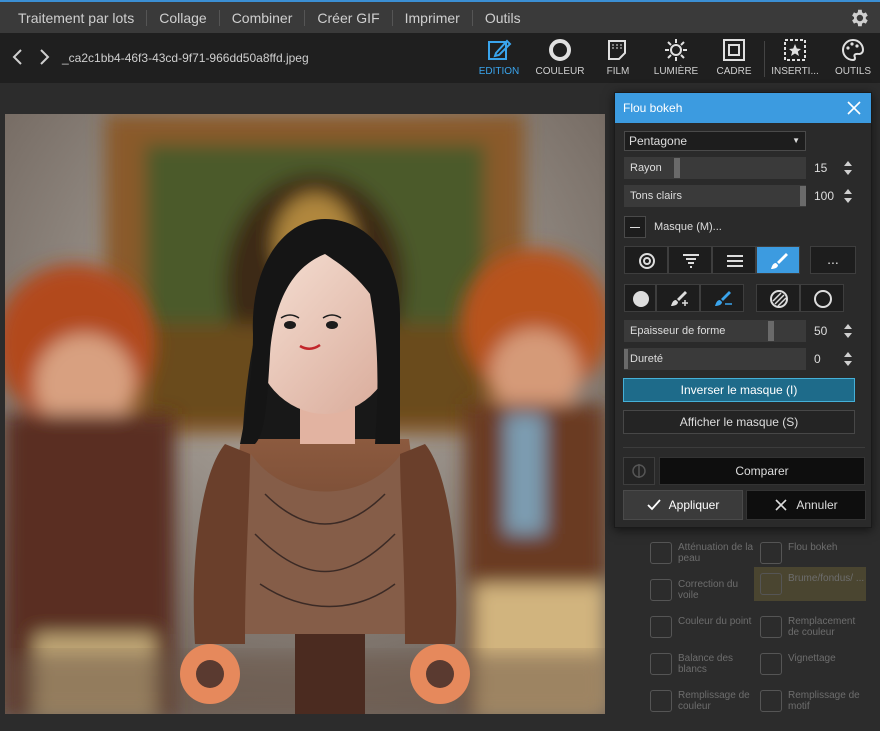 Image resolution: width=880 pixels, height=731 pixels. Describe the element at coordinates (854, 108) in the screenshot. I see `close-icon` at that location.